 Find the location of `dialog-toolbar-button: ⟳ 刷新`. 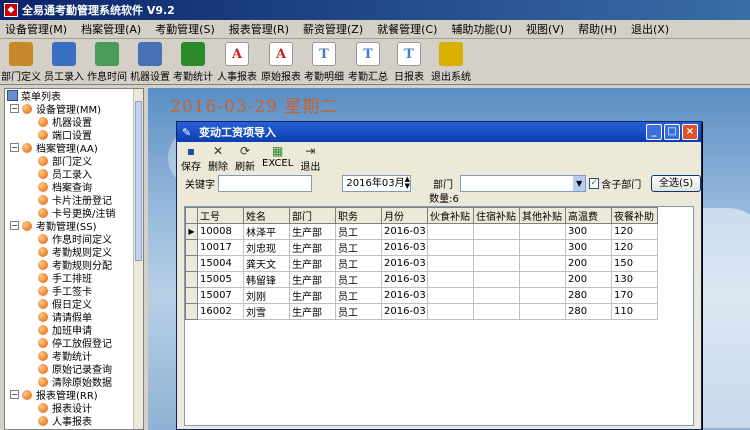

dialog-toolbar-button: ⟳ 刷新 is located at coordinates (245, 159).